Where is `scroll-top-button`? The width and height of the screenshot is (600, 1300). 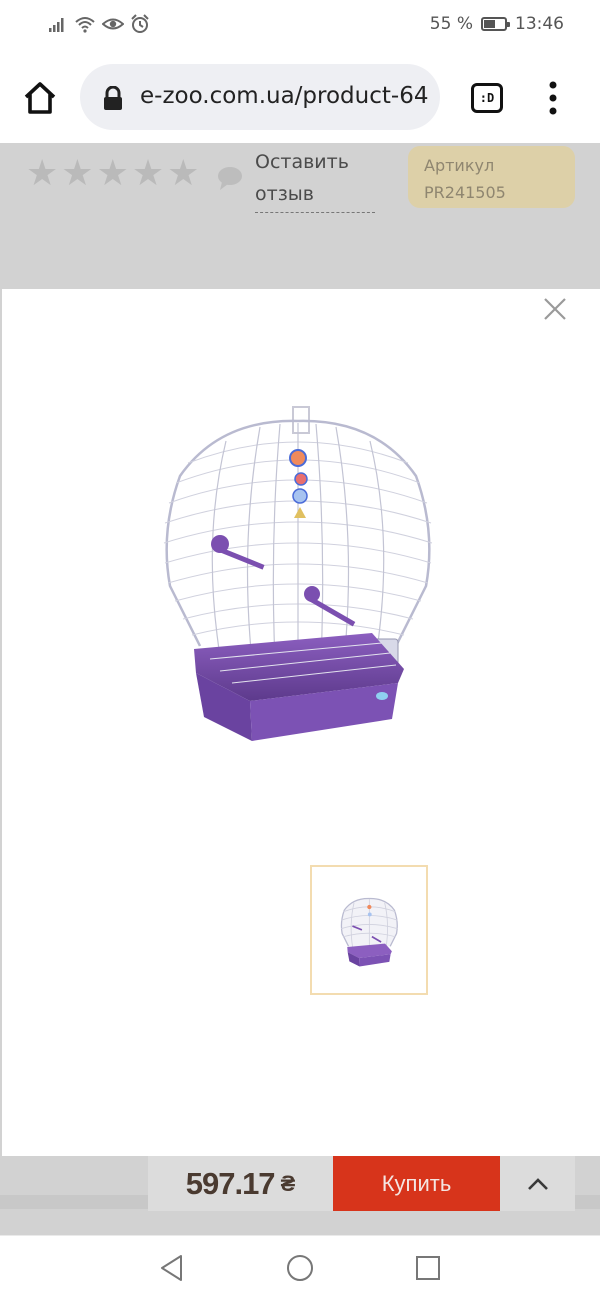 scroll-top-button is located at coordinates (537, 1183).